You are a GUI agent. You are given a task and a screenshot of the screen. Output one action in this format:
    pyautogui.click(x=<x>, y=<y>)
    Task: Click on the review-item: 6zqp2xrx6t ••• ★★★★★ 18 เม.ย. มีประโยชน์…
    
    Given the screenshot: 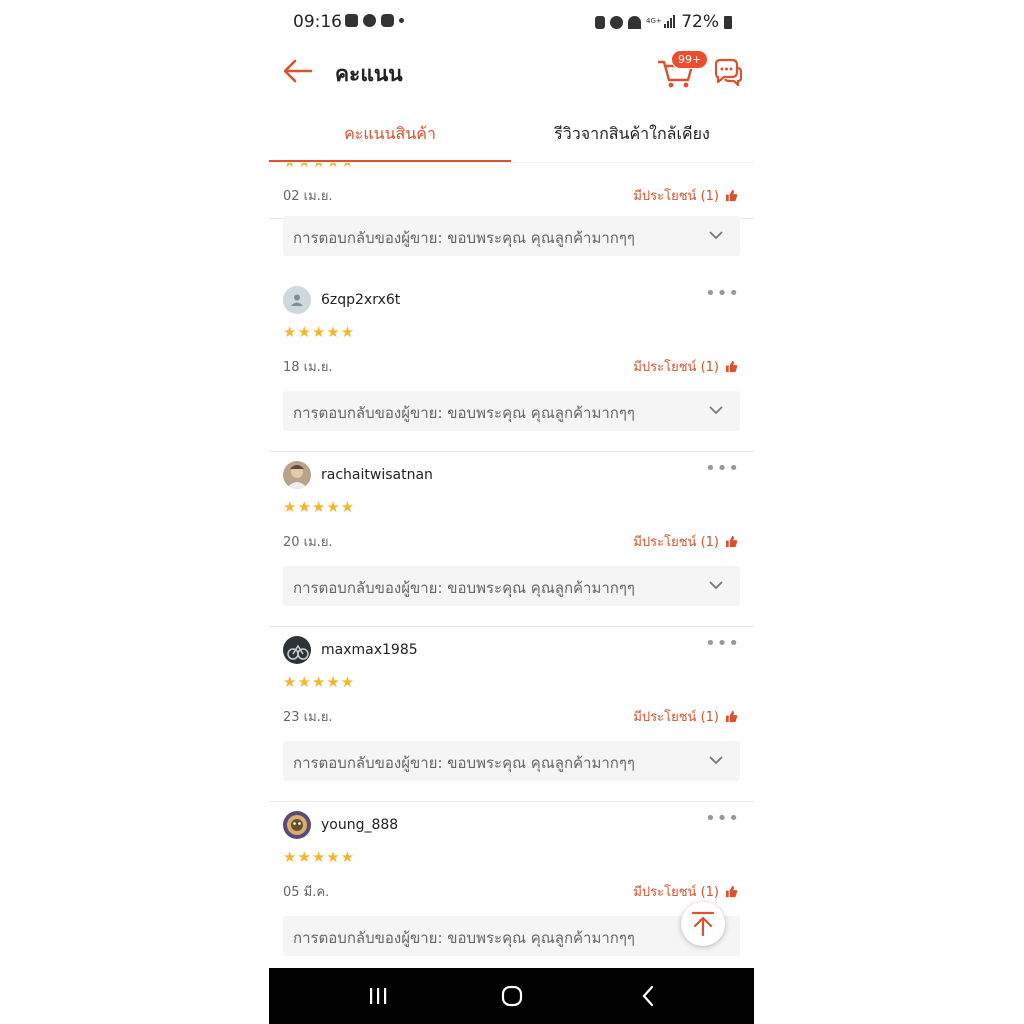 What is the action you would take?
    pyautogui.click(x=511, y=364)
    